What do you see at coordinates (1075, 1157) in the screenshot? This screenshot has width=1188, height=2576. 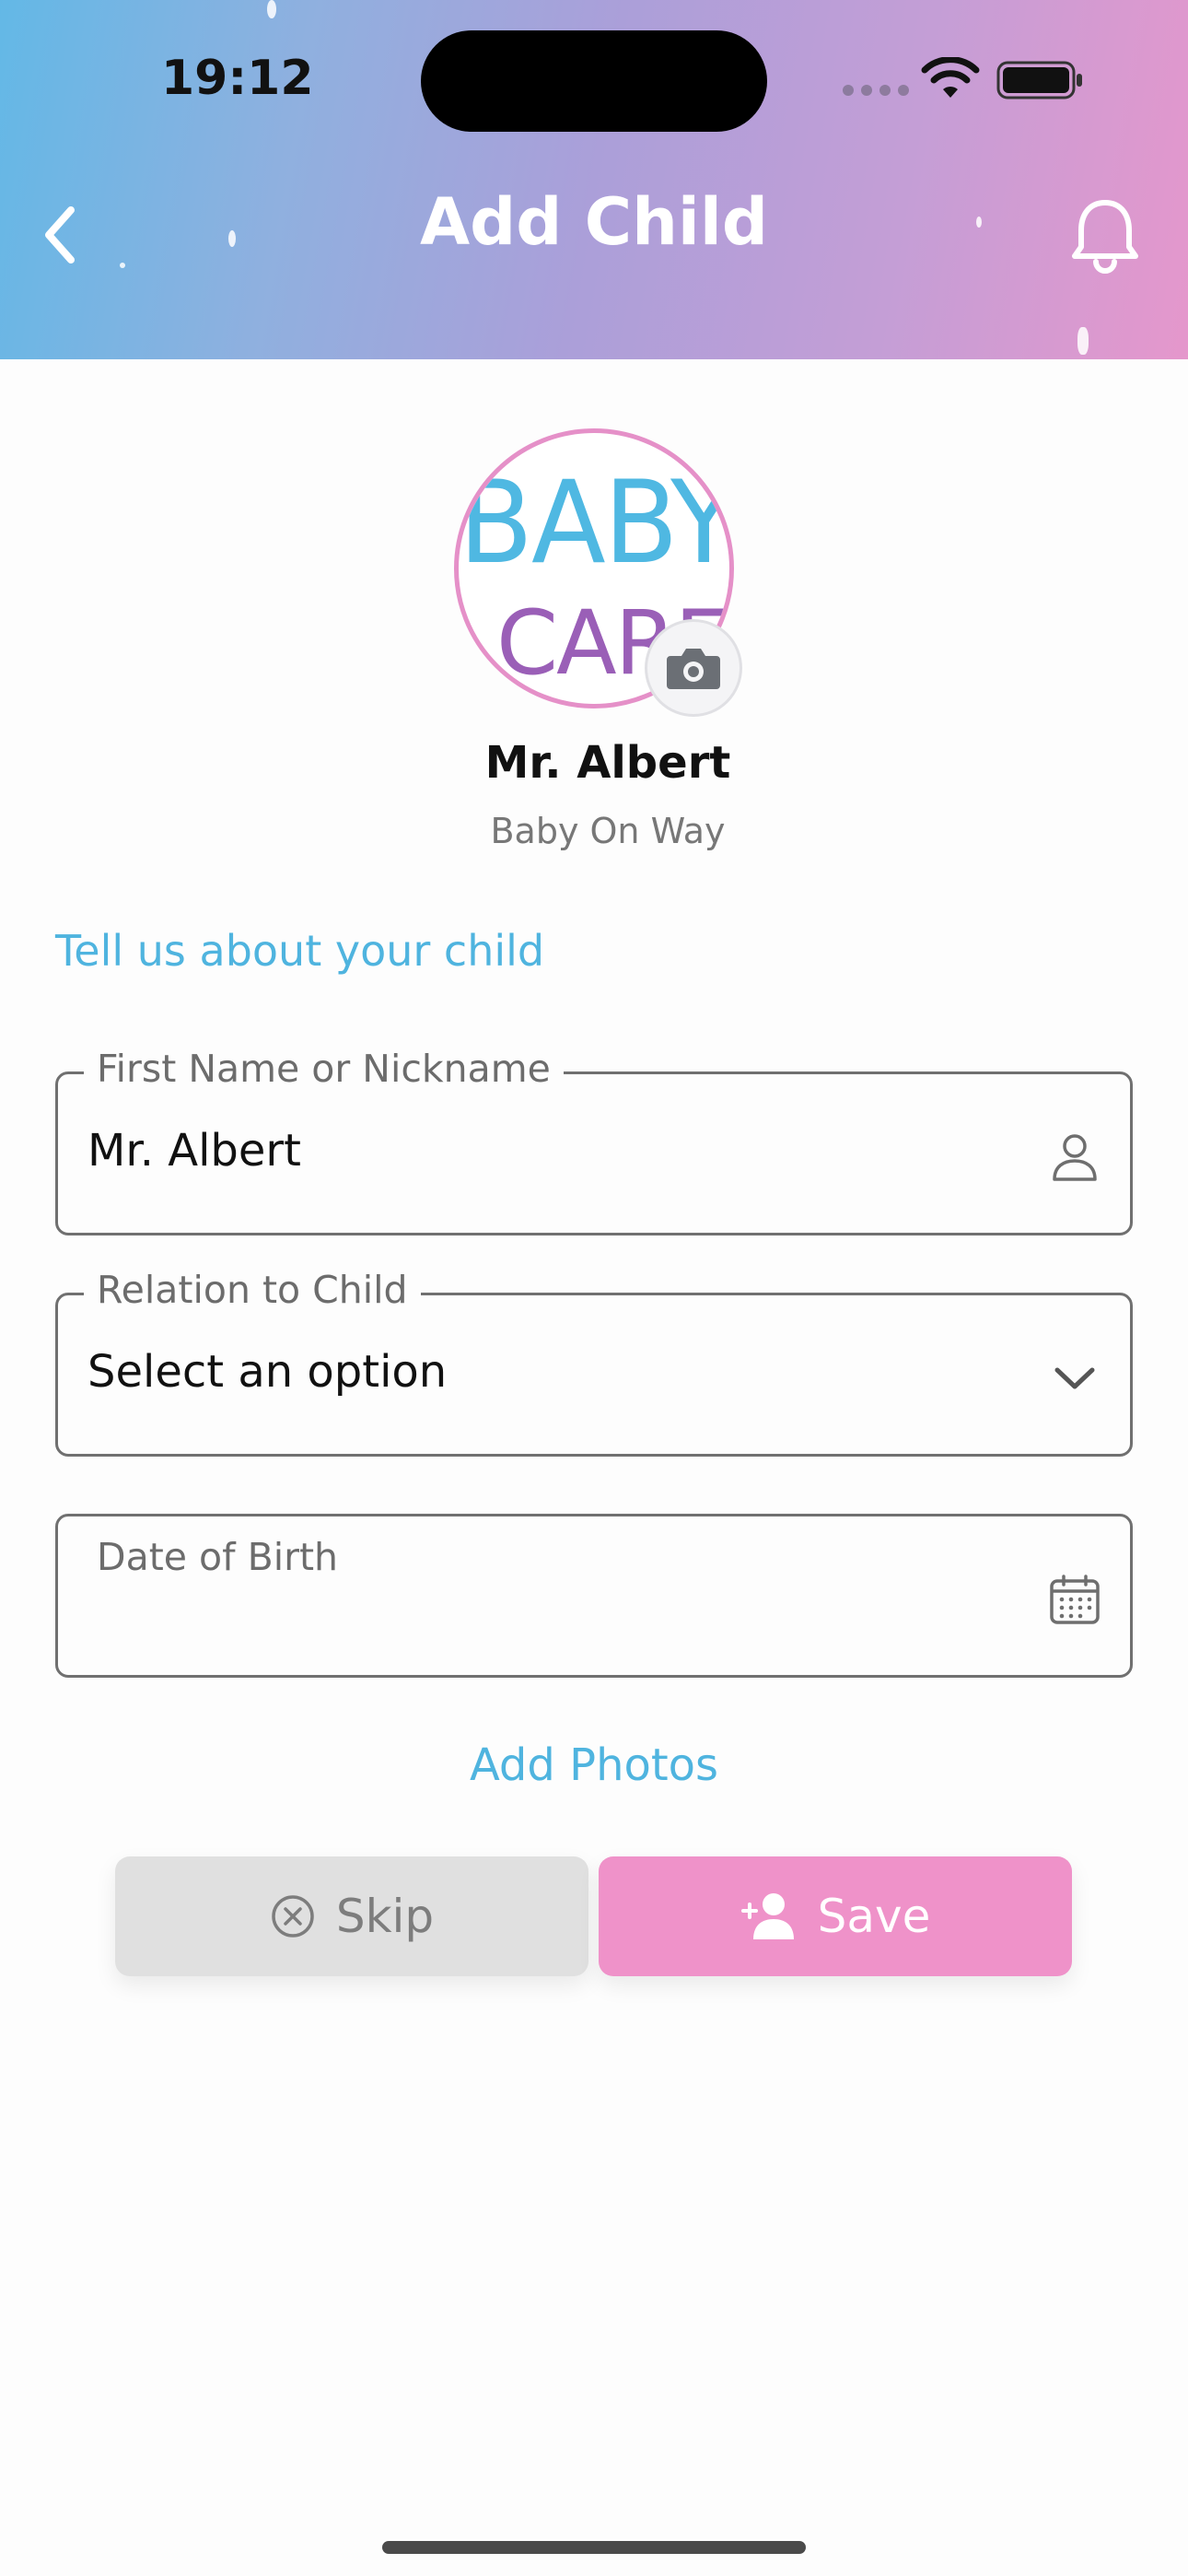 I see `user-icon` at bounding box center [1075, 1157].